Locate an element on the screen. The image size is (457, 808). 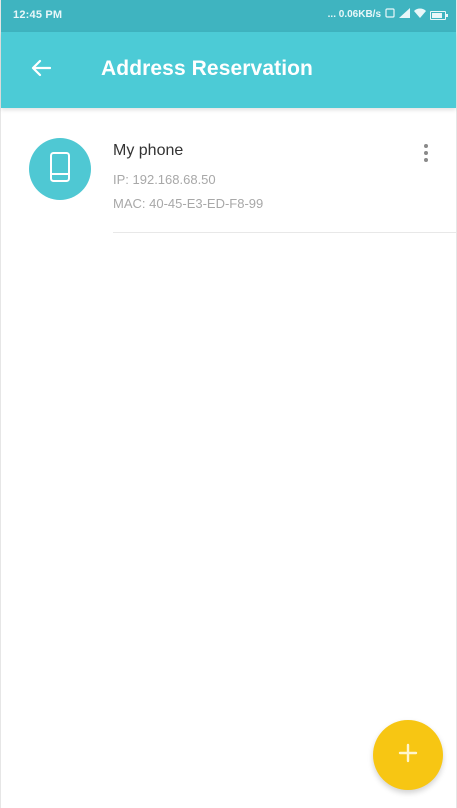
status-bar: 12:45 PM ... 0.06KB/s is located at coordinates (228, 16).